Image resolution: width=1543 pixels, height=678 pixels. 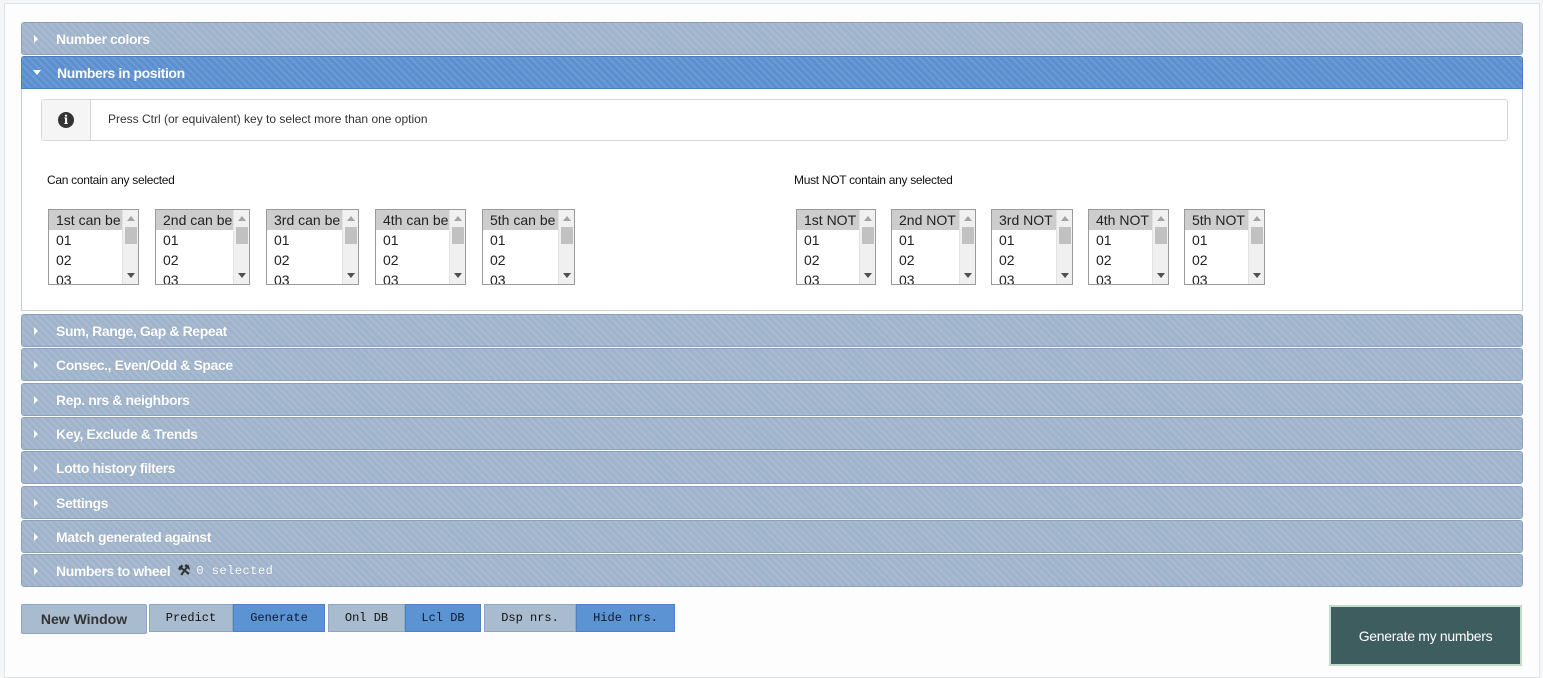 I want to click on accordion-label: Key, Exclude & Trends, so click(x=127, y=433).